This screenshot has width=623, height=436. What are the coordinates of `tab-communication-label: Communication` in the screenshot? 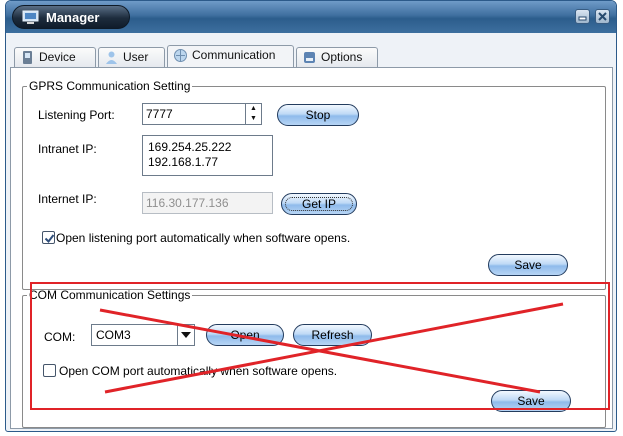 It's located at (234, 55).